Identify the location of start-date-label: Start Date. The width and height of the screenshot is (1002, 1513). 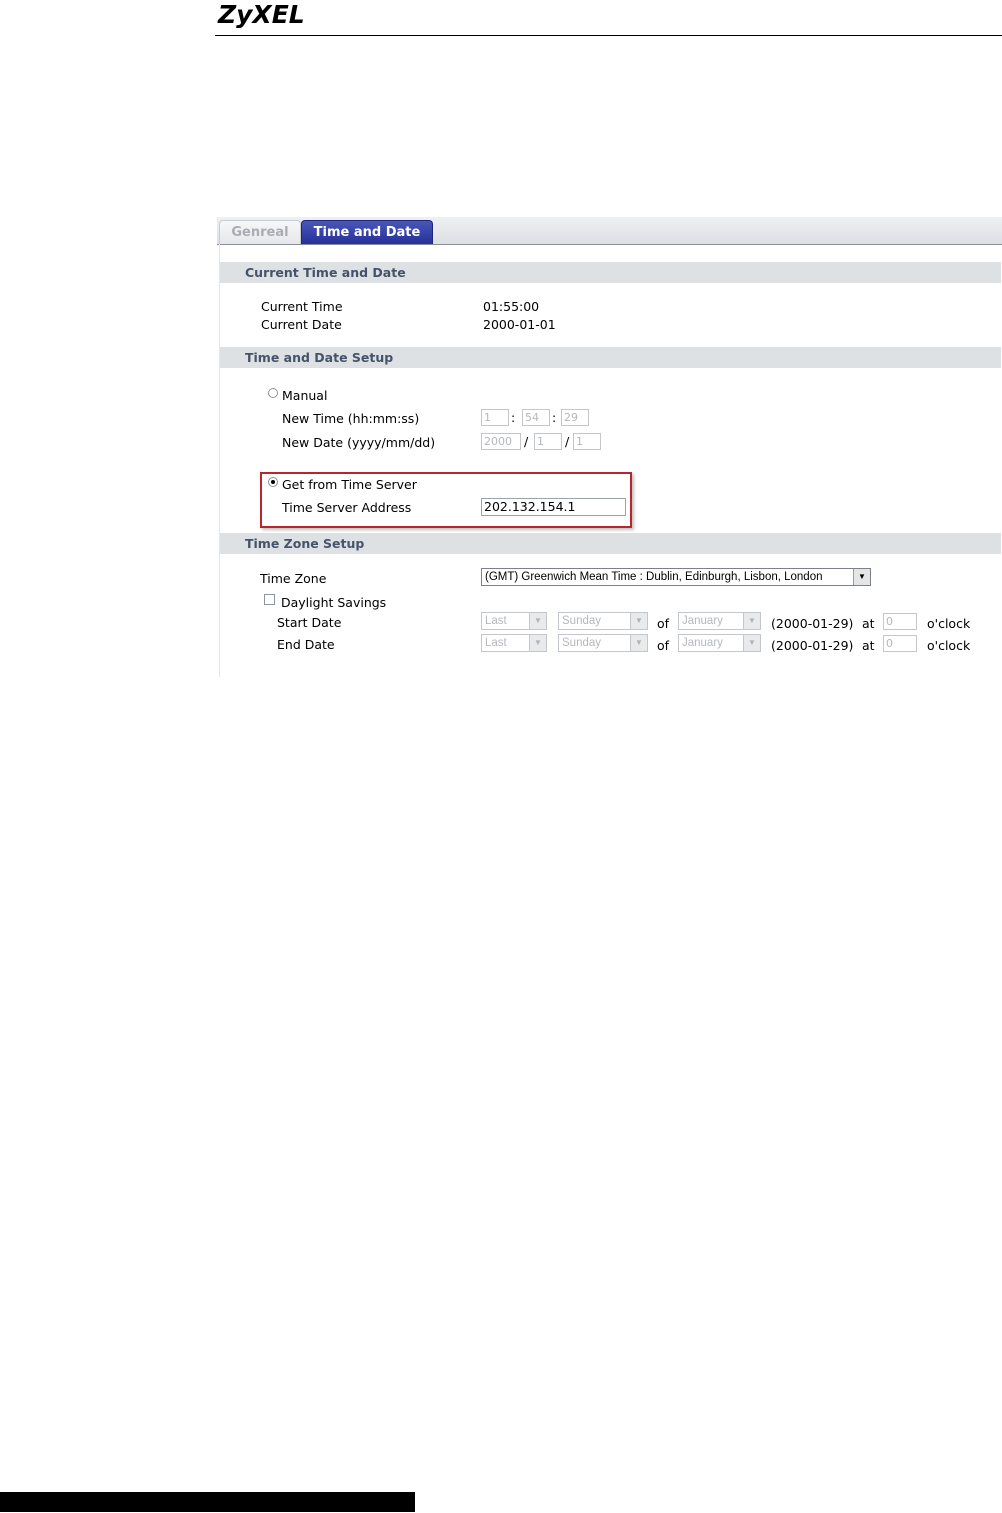
(309, 622).